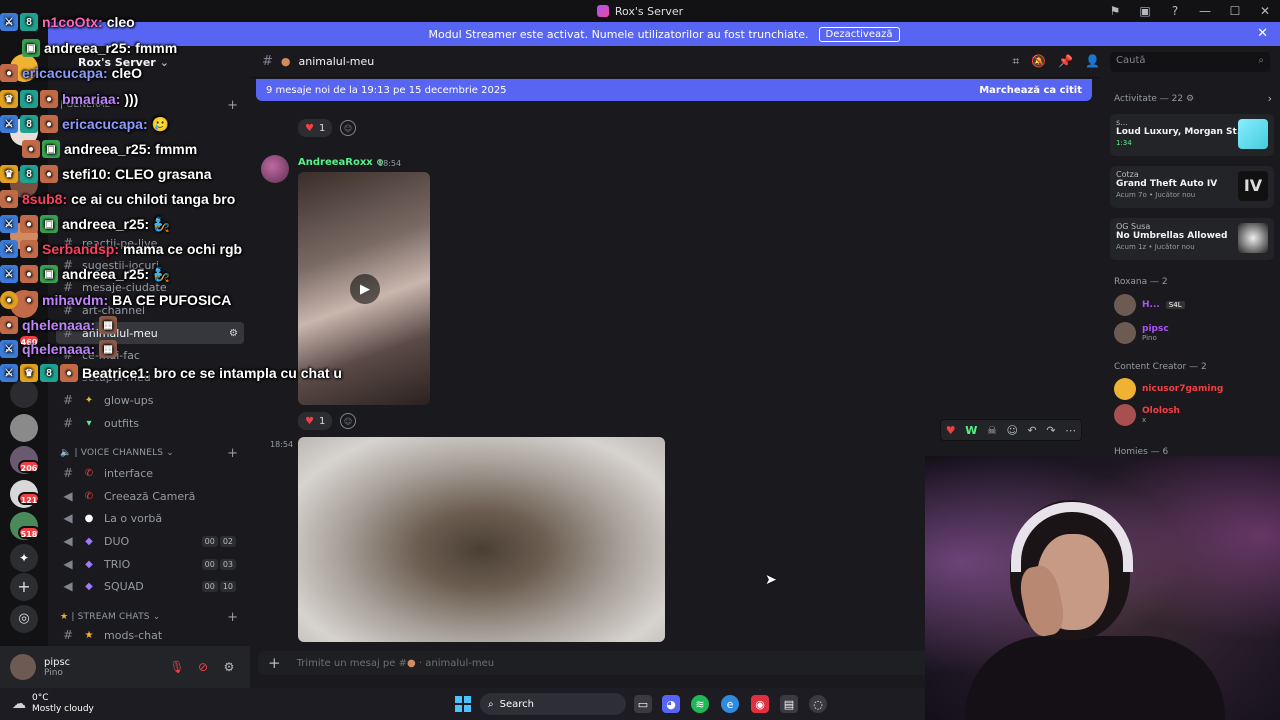 The image size is (1280, 720). Describe the element at coordinates (203, 667) in the screenshot. I see `deafen-icon: ⊘` at that location.